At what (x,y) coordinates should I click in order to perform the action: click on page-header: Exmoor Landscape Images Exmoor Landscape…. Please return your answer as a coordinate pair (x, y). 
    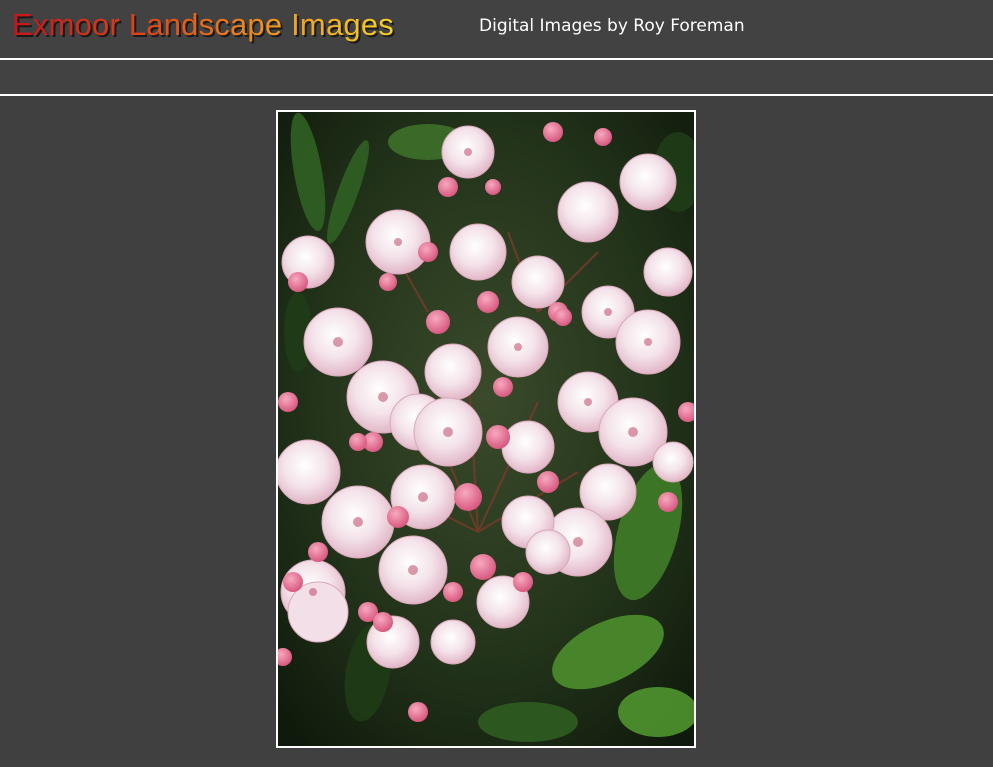
    Looking at the image, I should click on (496, 30).